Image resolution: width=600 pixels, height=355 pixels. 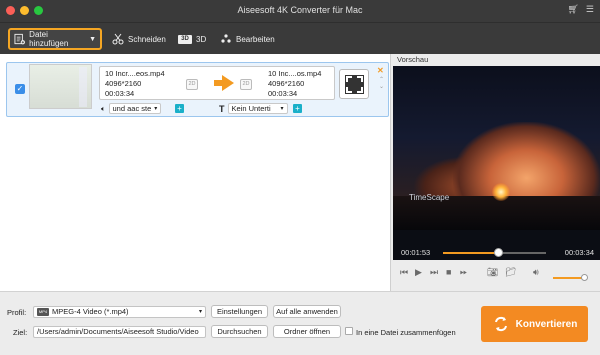 What do you see at coordinates (297, 108) in the screenshot?
I see `add-subtitle-button: +` at bounding box center [297, 108].